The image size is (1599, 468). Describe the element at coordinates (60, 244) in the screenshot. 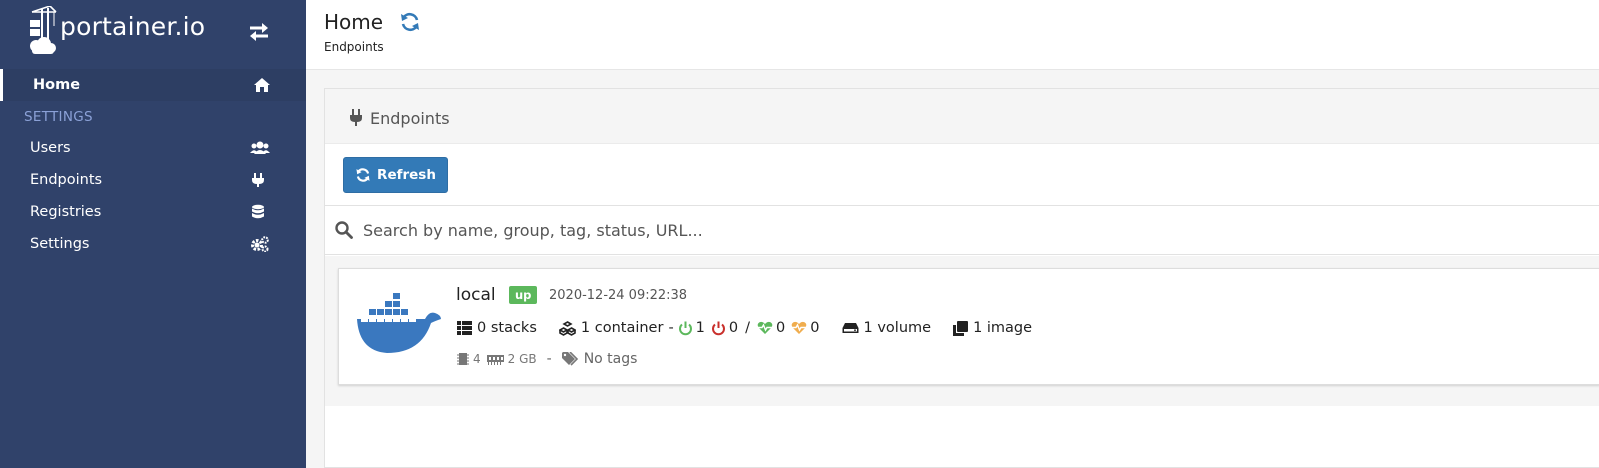

I see `sidebar-item-label: Settings` at that location.